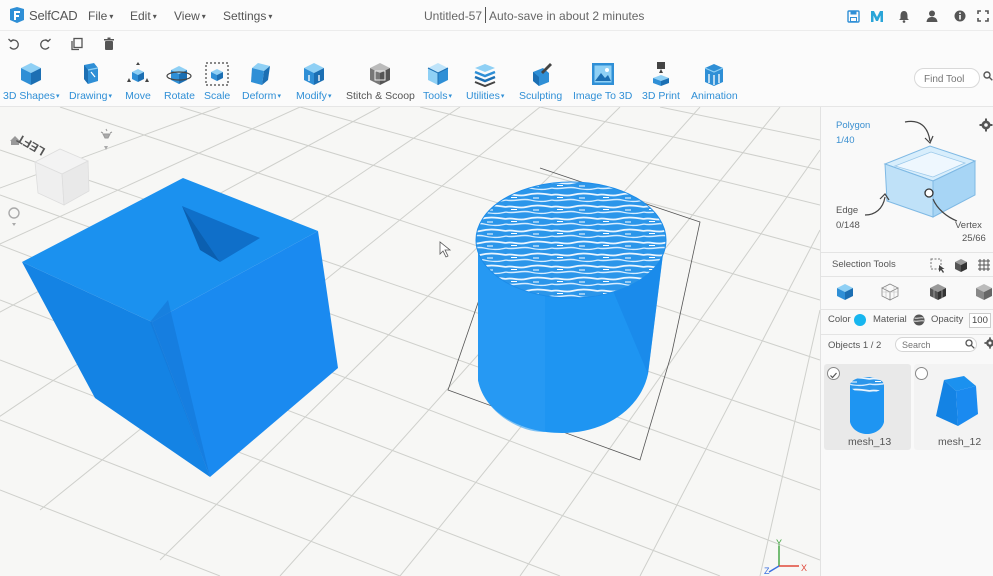 This screenshot has width=993, height=576. What do you see at coordinates (853, 16) in the screenshot?
I see `save-icon` at bounding box center [853, 16].